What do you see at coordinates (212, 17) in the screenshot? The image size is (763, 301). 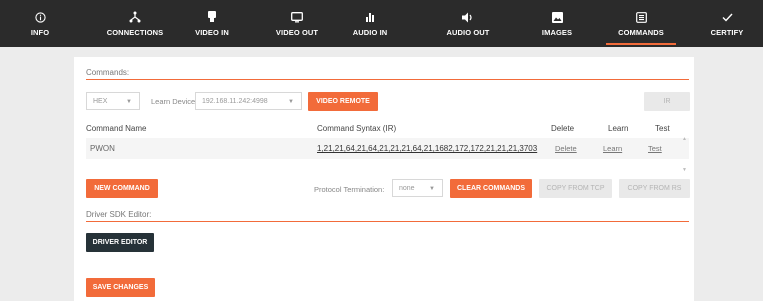 I see `video-in-icon` at bounding box center [212, 17].